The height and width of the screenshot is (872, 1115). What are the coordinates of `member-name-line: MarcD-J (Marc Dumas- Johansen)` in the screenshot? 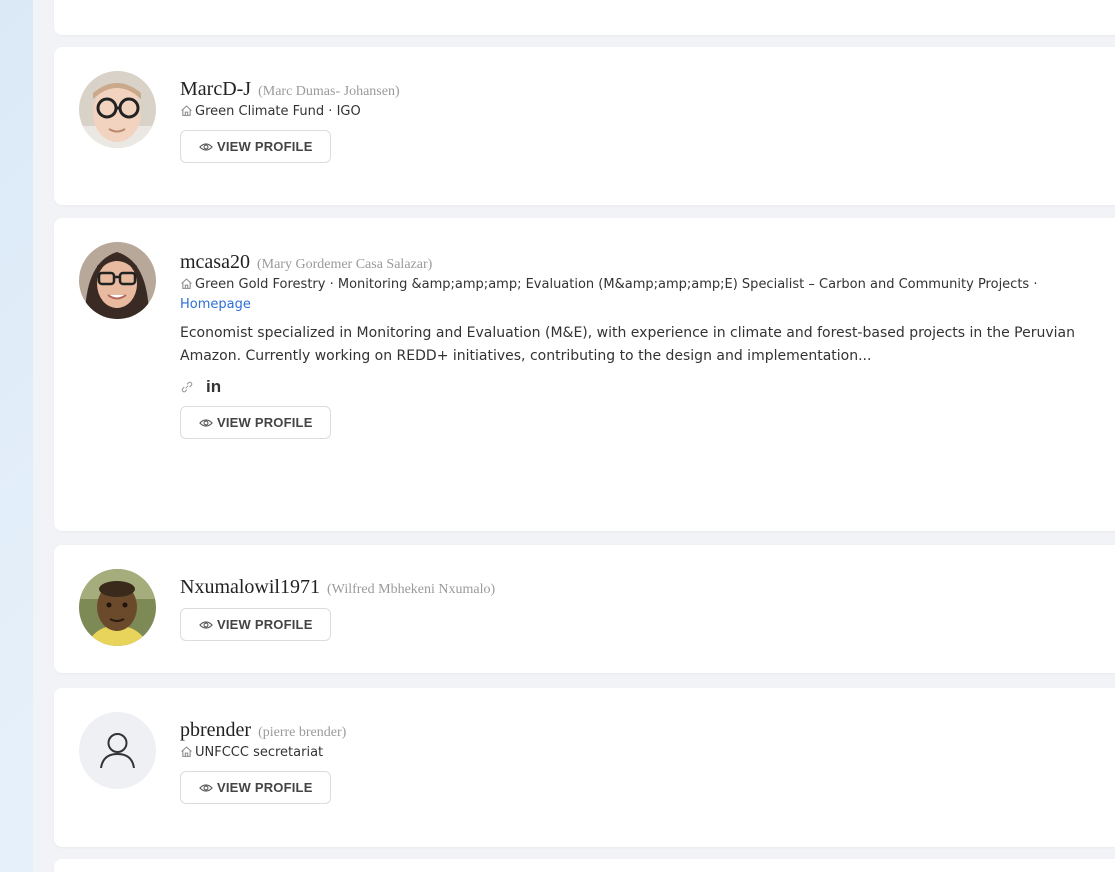 It's located at (632, 89).